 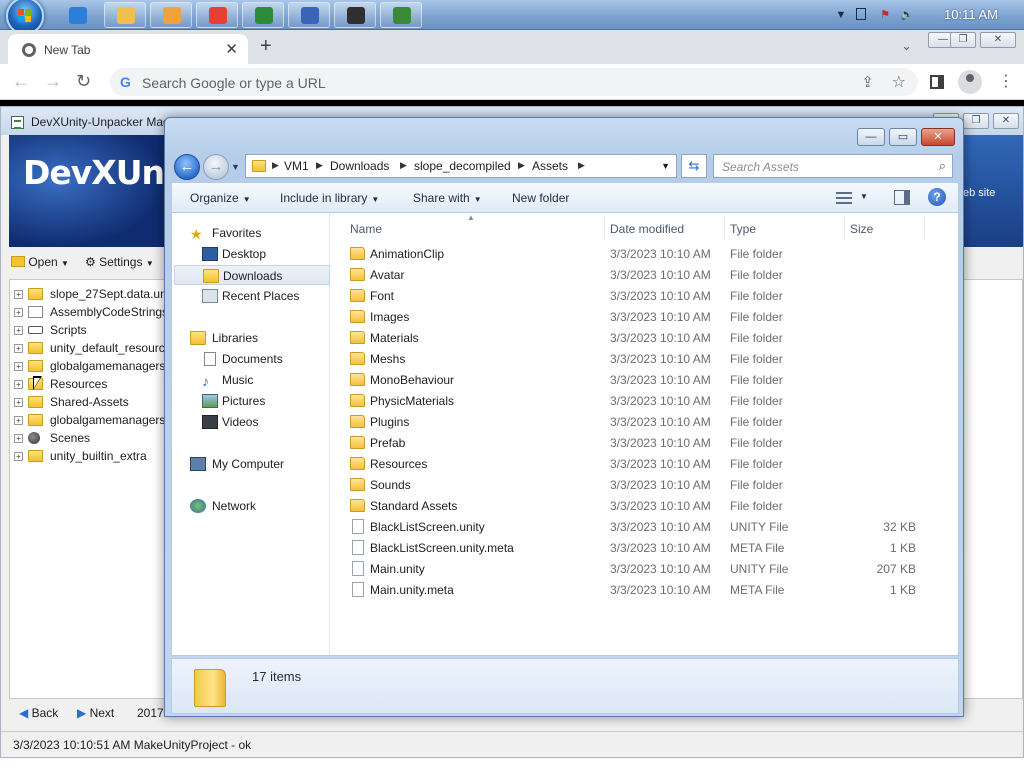 I want to click on view-options-dropdown-icon: ▼, so click(x=864, y=196).